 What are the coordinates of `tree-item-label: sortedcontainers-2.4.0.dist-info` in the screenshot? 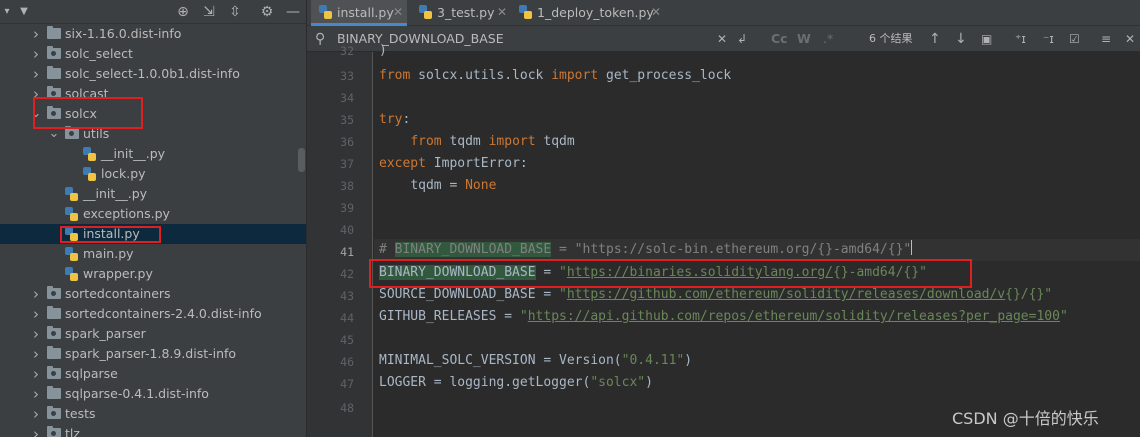 It's located at (163, 313).